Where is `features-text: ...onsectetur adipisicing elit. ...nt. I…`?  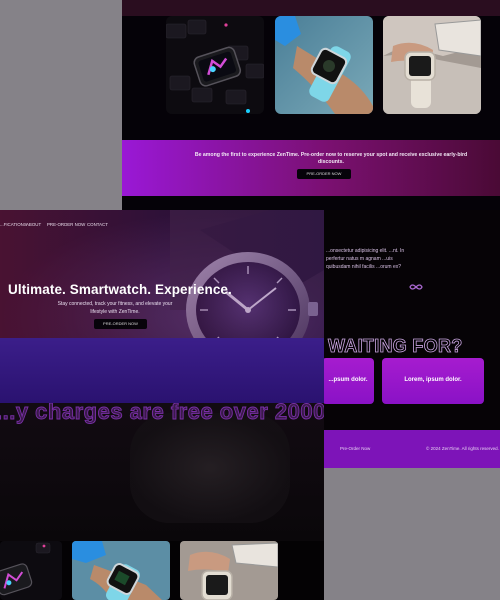 features-text: ...onsectetur adipisicing elit. ...nt. I… is located at coordinates (365, 259).